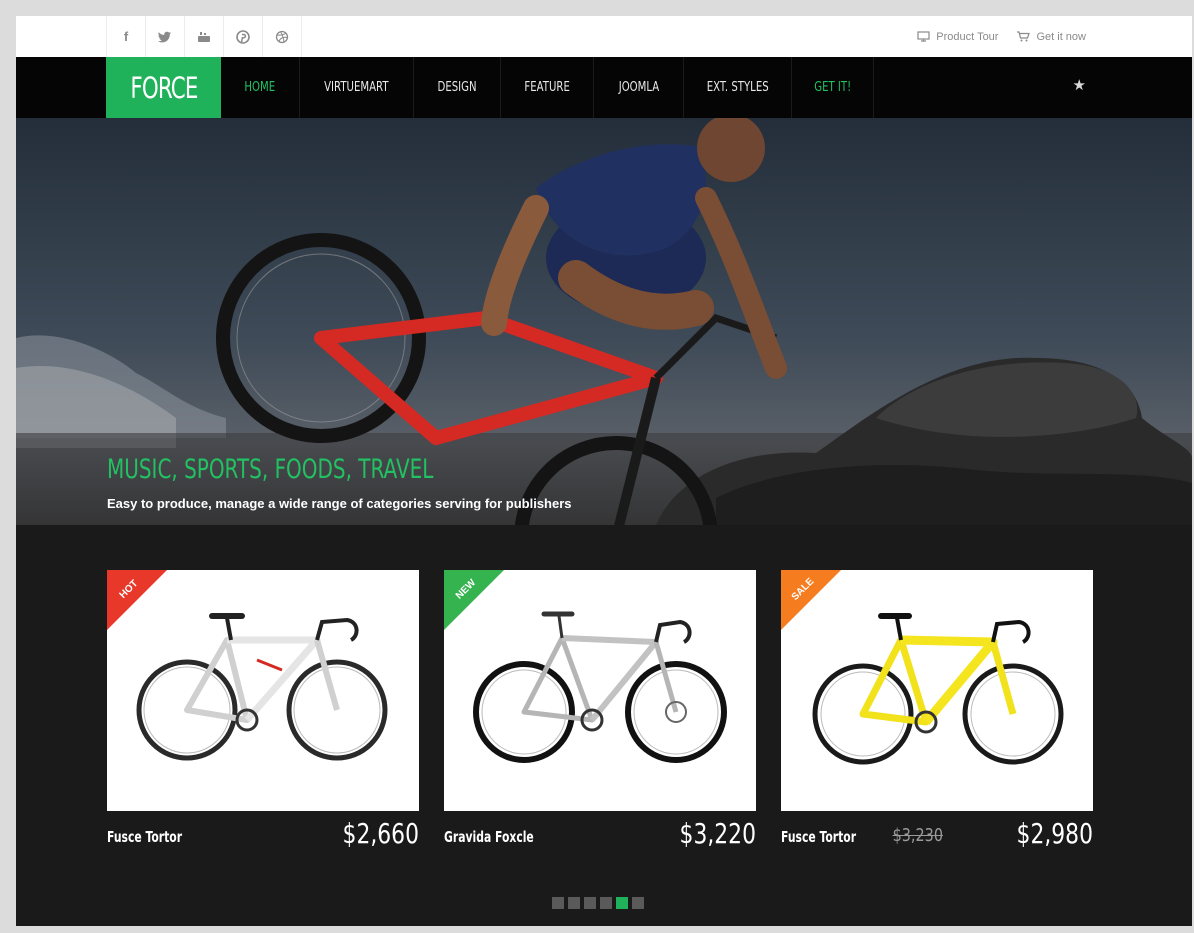 This screenshot has width=1194, height=933. What do you see at coordinates (600, 835) in the screenshot?
I see `product-info: Gravida Foxcle $3,220` at bounding box center [600, 835].